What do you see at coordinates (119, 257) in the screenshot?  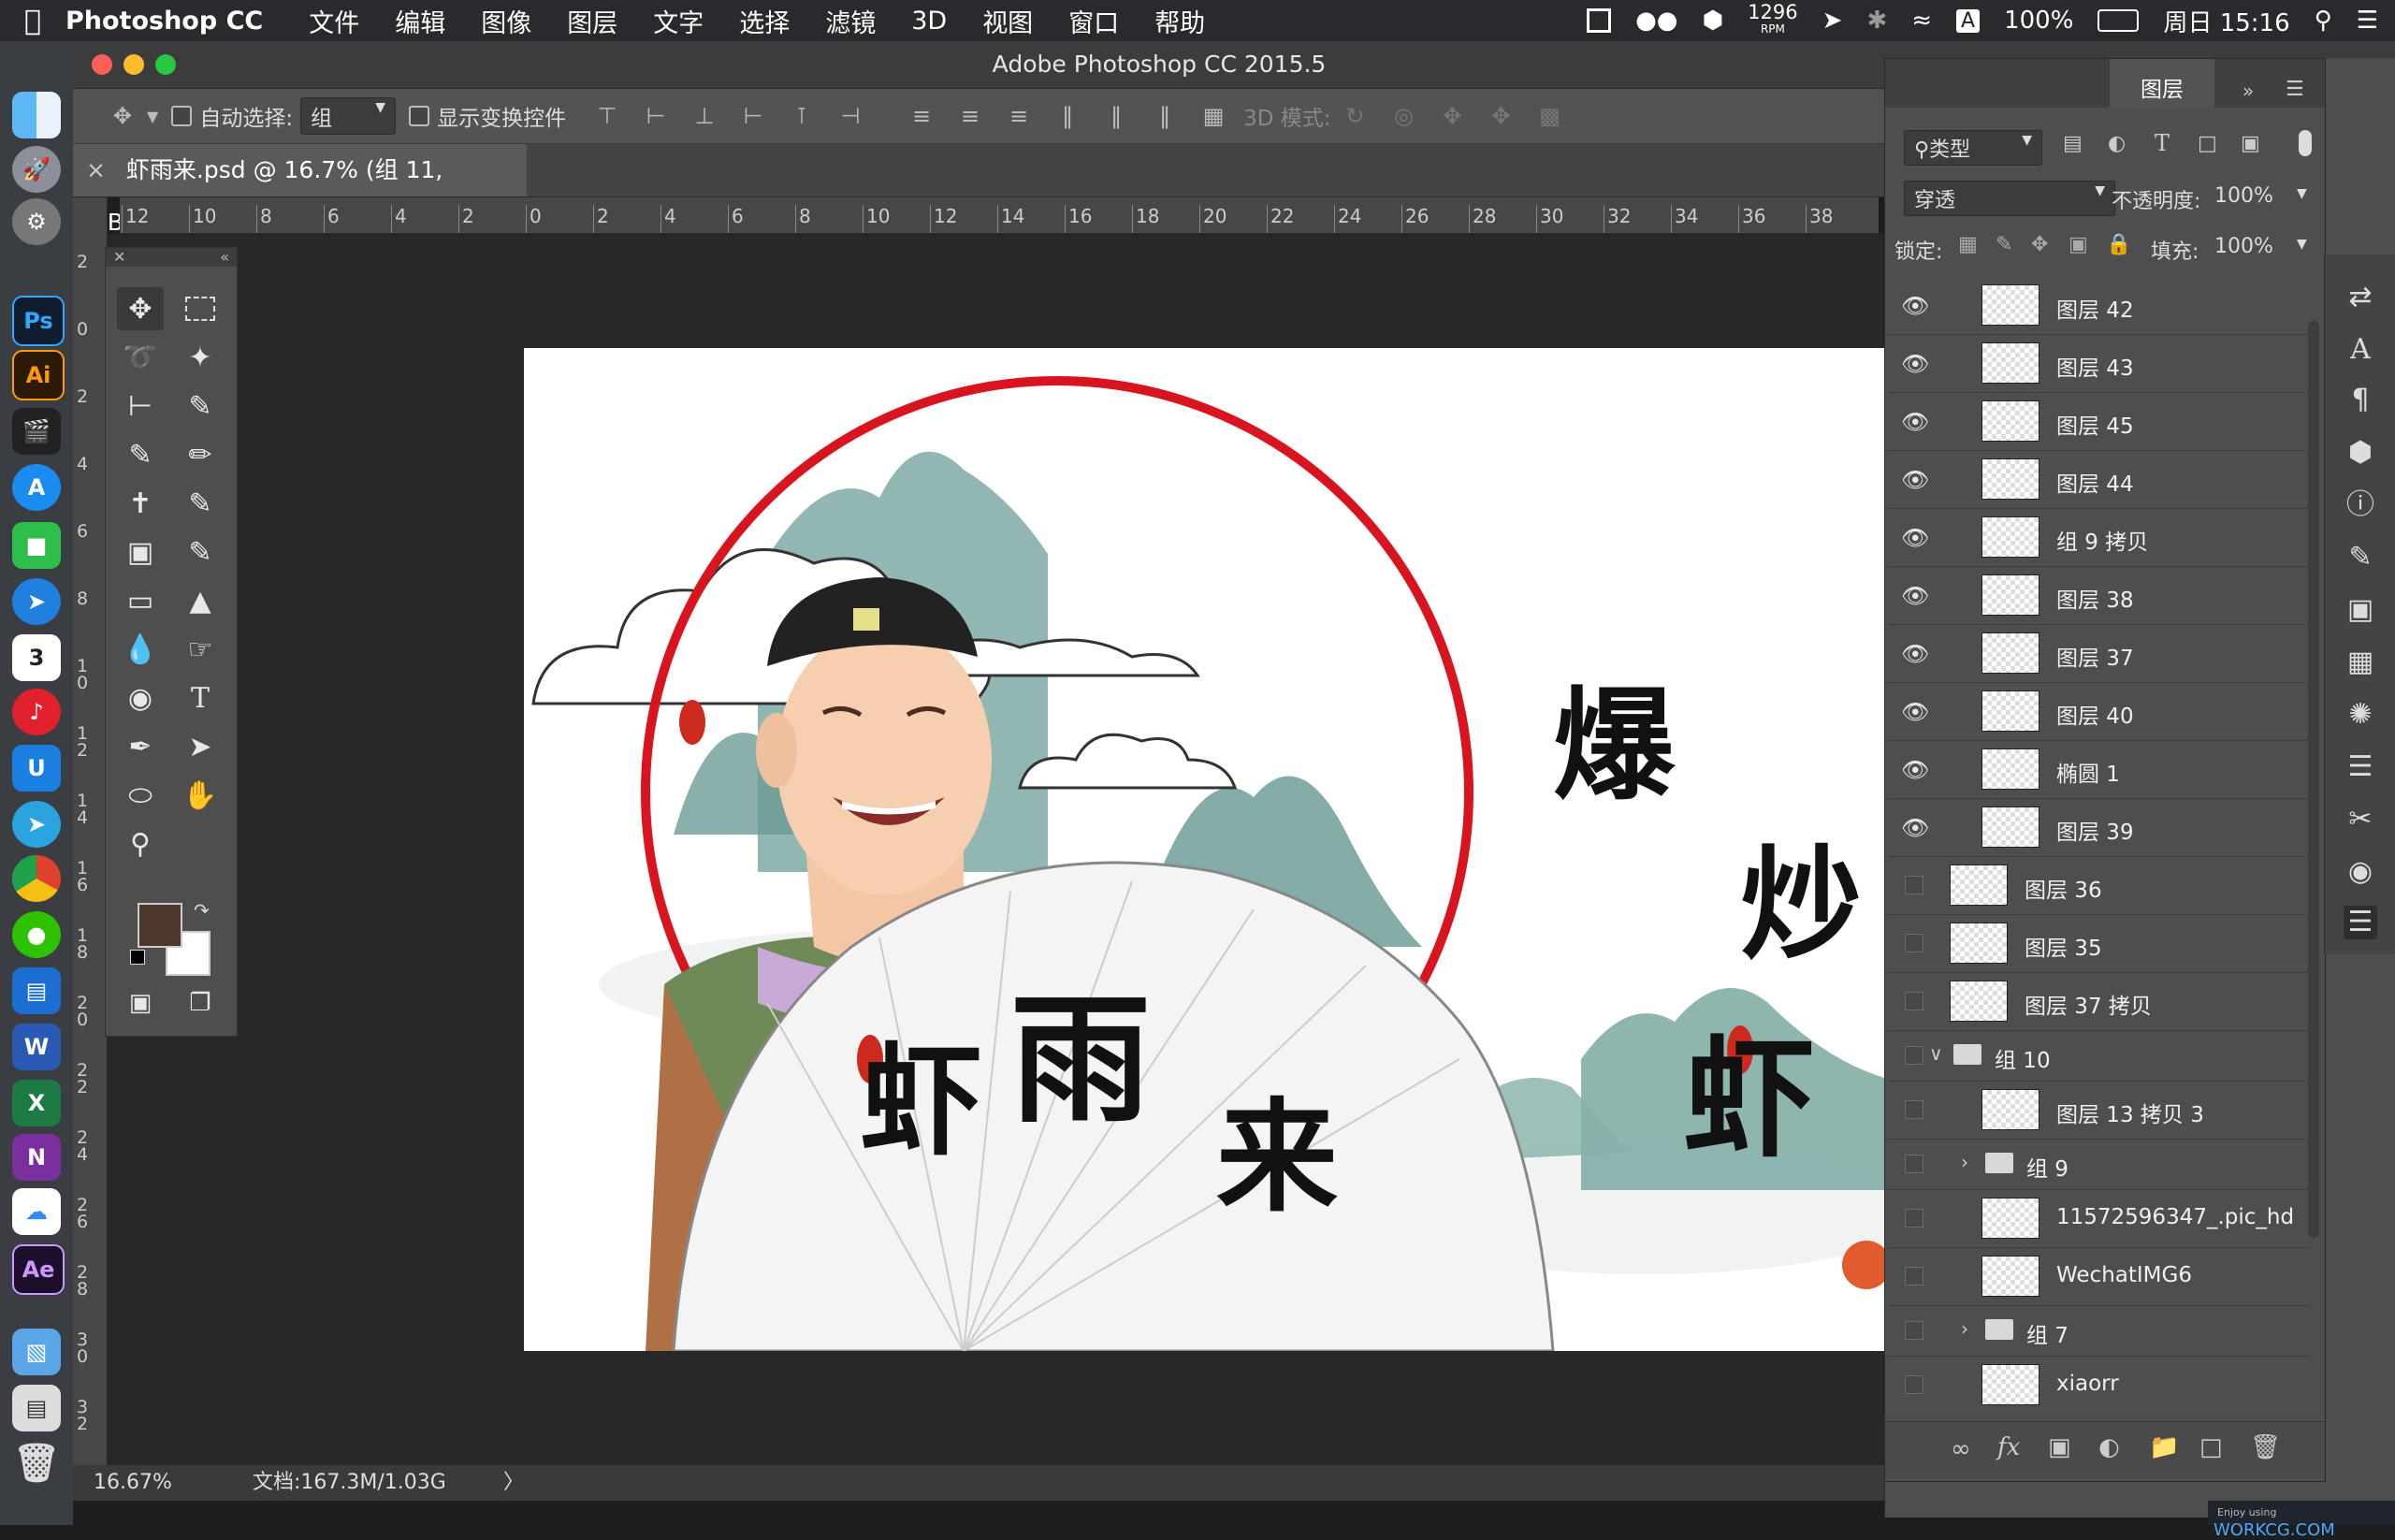 I see `toolbox-close-icon: ✕` at bounding box center [119, 257].